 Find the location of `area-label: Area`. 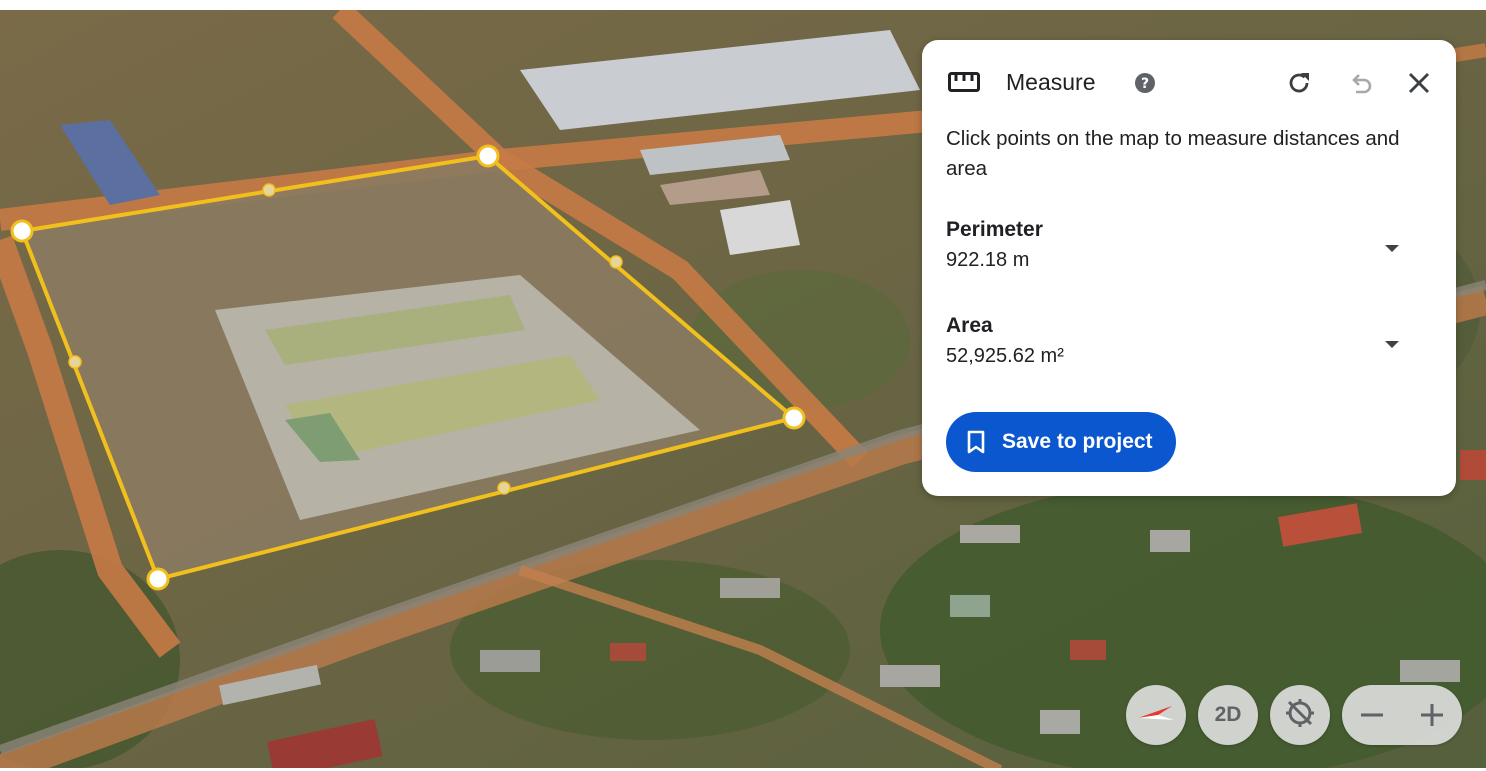

area-label: Area is located at coordinates (969, 325).